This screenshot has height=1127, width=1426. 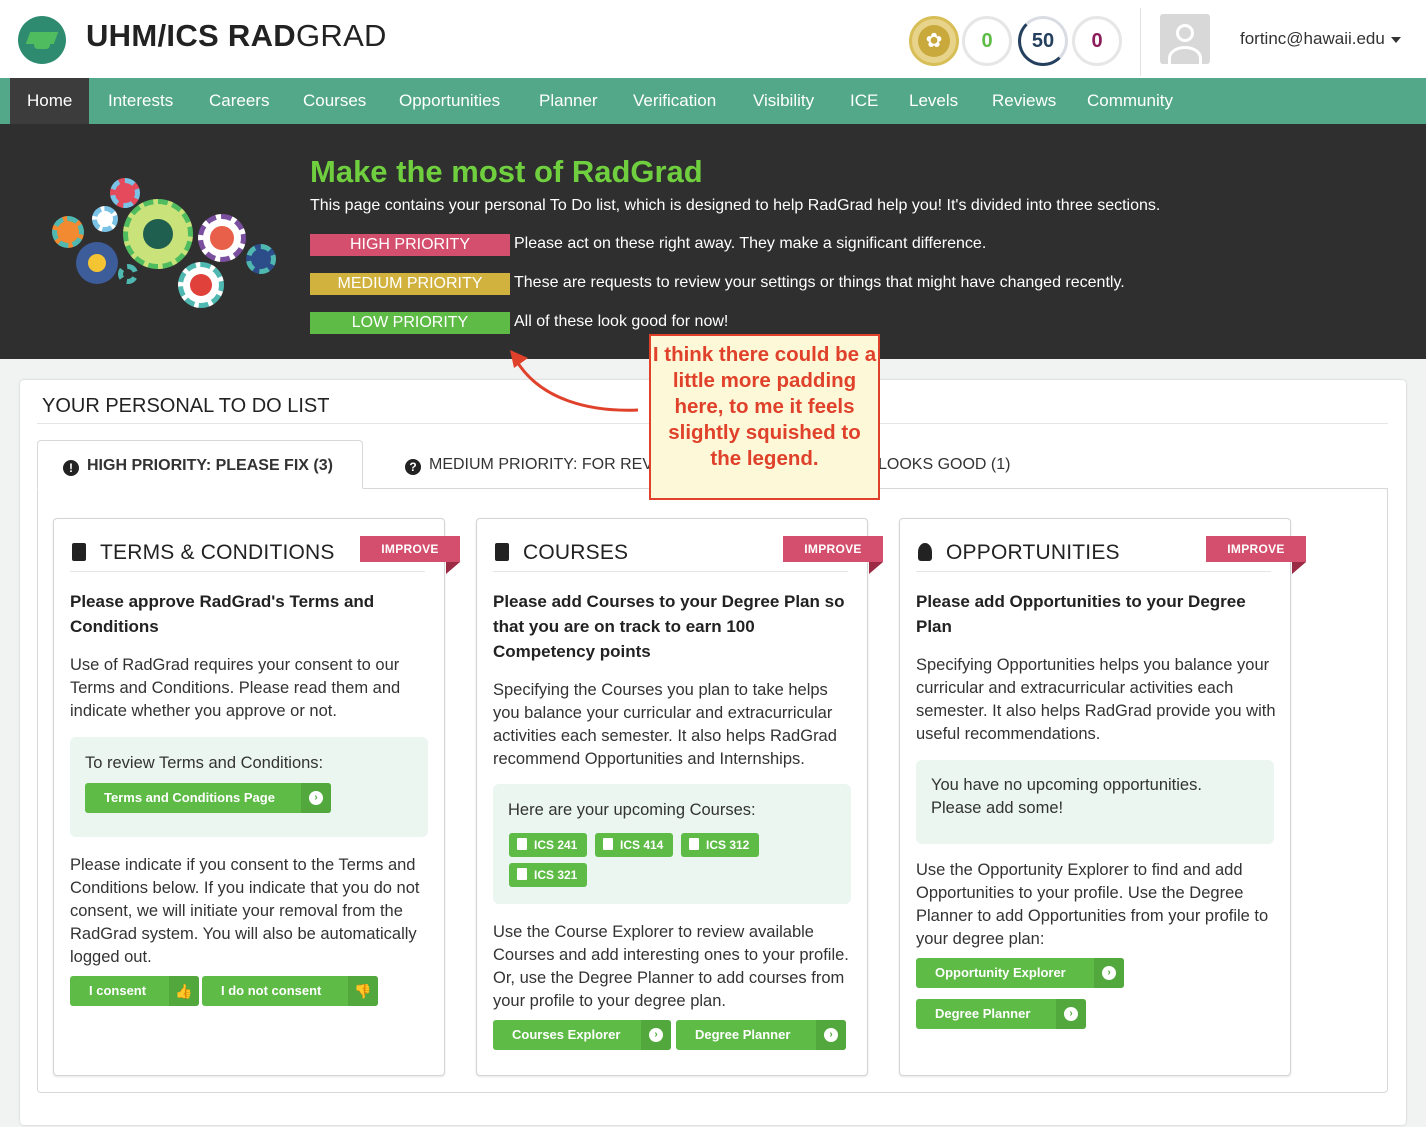 I want to click on course-chip-label: ICS 414, so click(x=642, y=845).